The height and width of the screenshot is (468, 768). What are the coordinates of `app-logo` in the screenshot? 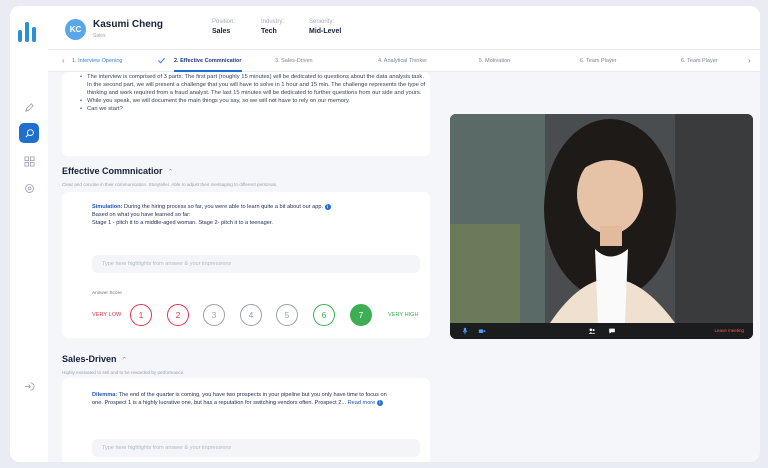 It's located at (28, 31).